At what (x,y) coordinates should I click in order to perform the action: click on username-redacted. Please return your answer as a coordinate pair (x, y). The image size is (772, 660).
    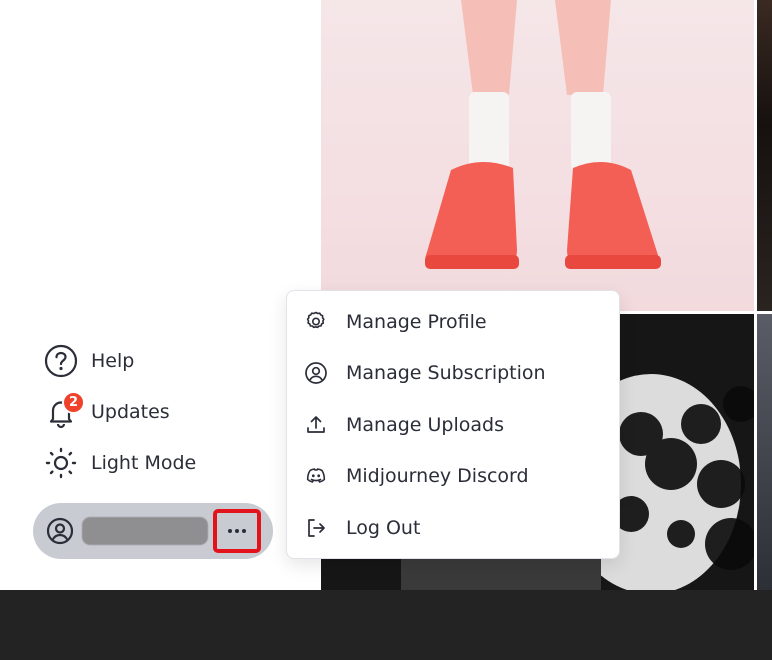
    Looking at the image, I should click on (145, 531).